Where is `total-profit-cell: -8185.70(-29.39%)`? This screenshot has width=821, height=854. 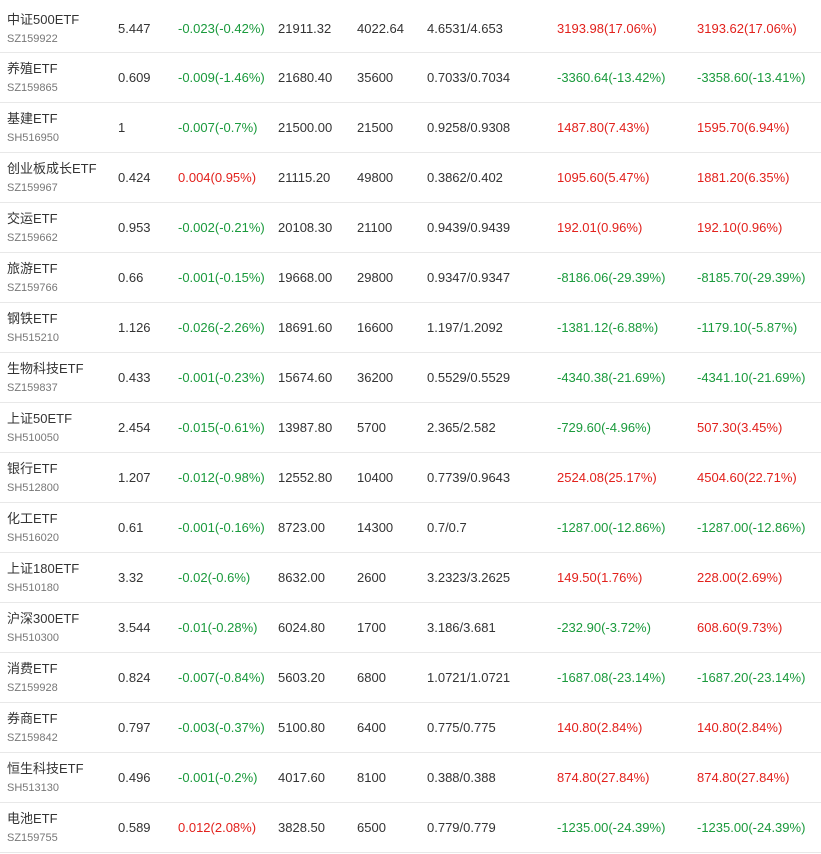 total-profit-cell: -8185.70(-29.39%) is located at coordinates (751, 277).